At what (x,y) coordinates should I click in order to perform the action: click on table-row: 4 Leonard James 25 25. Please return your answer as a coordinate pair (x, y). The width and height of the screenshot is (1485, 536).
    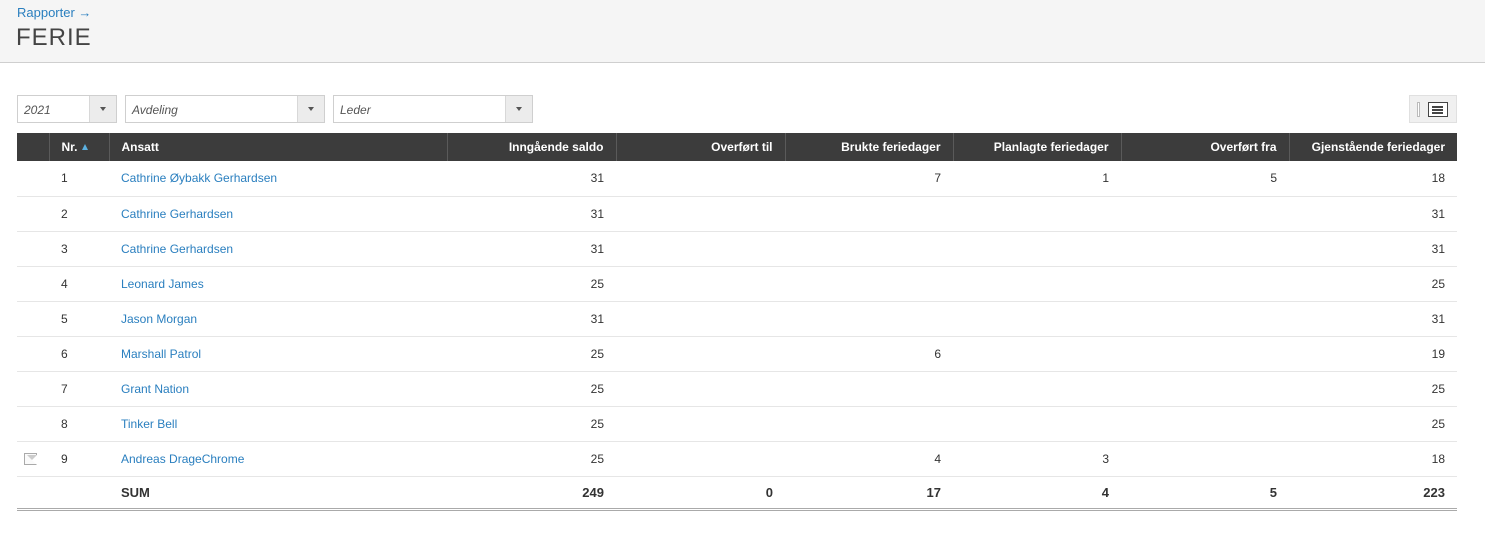
    Looking at the image, I should click on (737, 284).